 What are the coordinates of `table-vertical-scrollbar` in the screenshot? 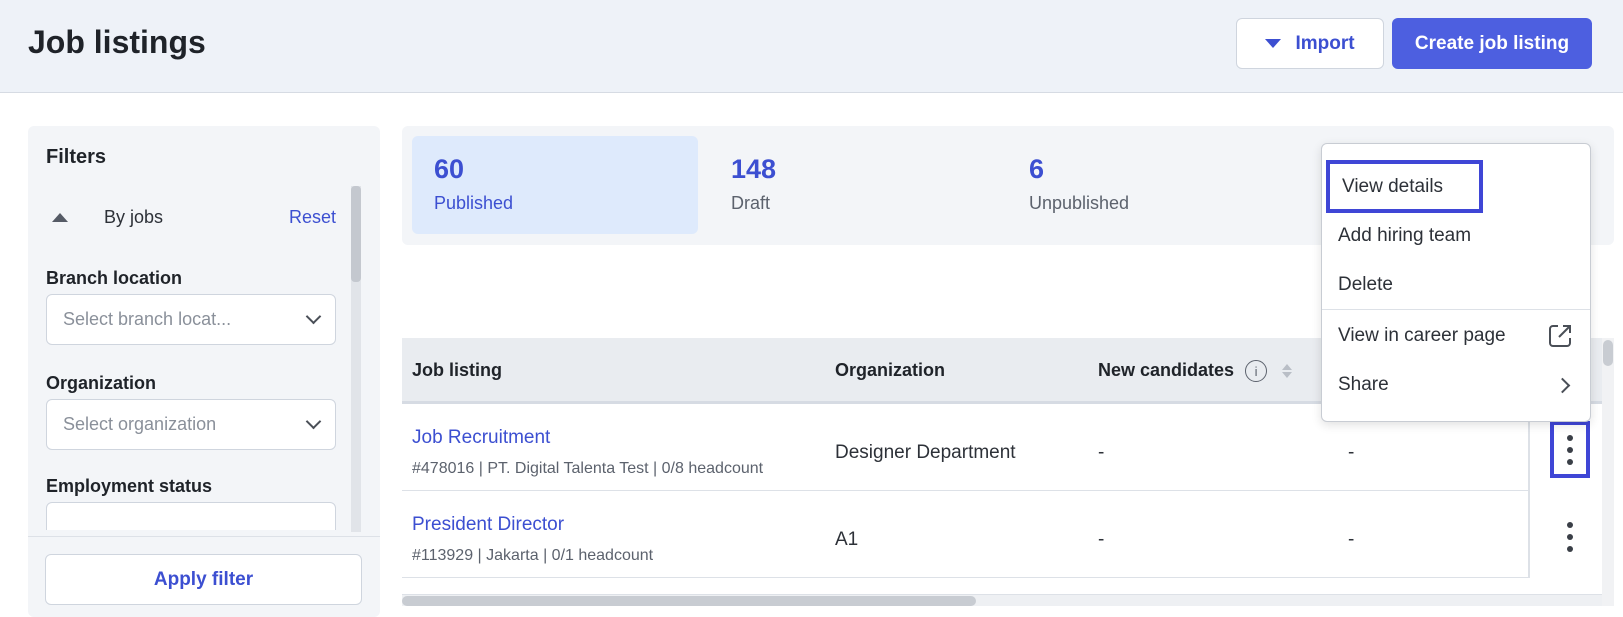 It's located at (1608, 472).